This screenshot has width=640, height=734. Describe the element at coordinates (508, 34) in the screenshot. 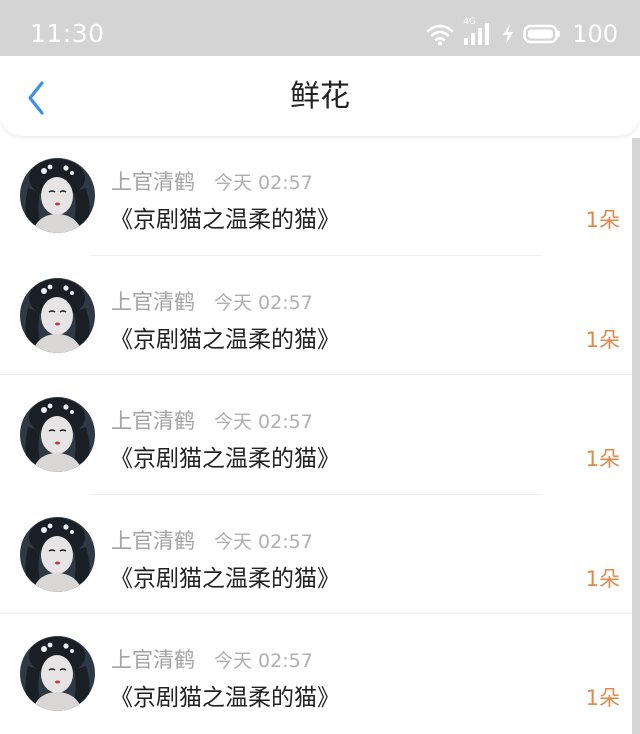

I see `charging-icon` at that location.